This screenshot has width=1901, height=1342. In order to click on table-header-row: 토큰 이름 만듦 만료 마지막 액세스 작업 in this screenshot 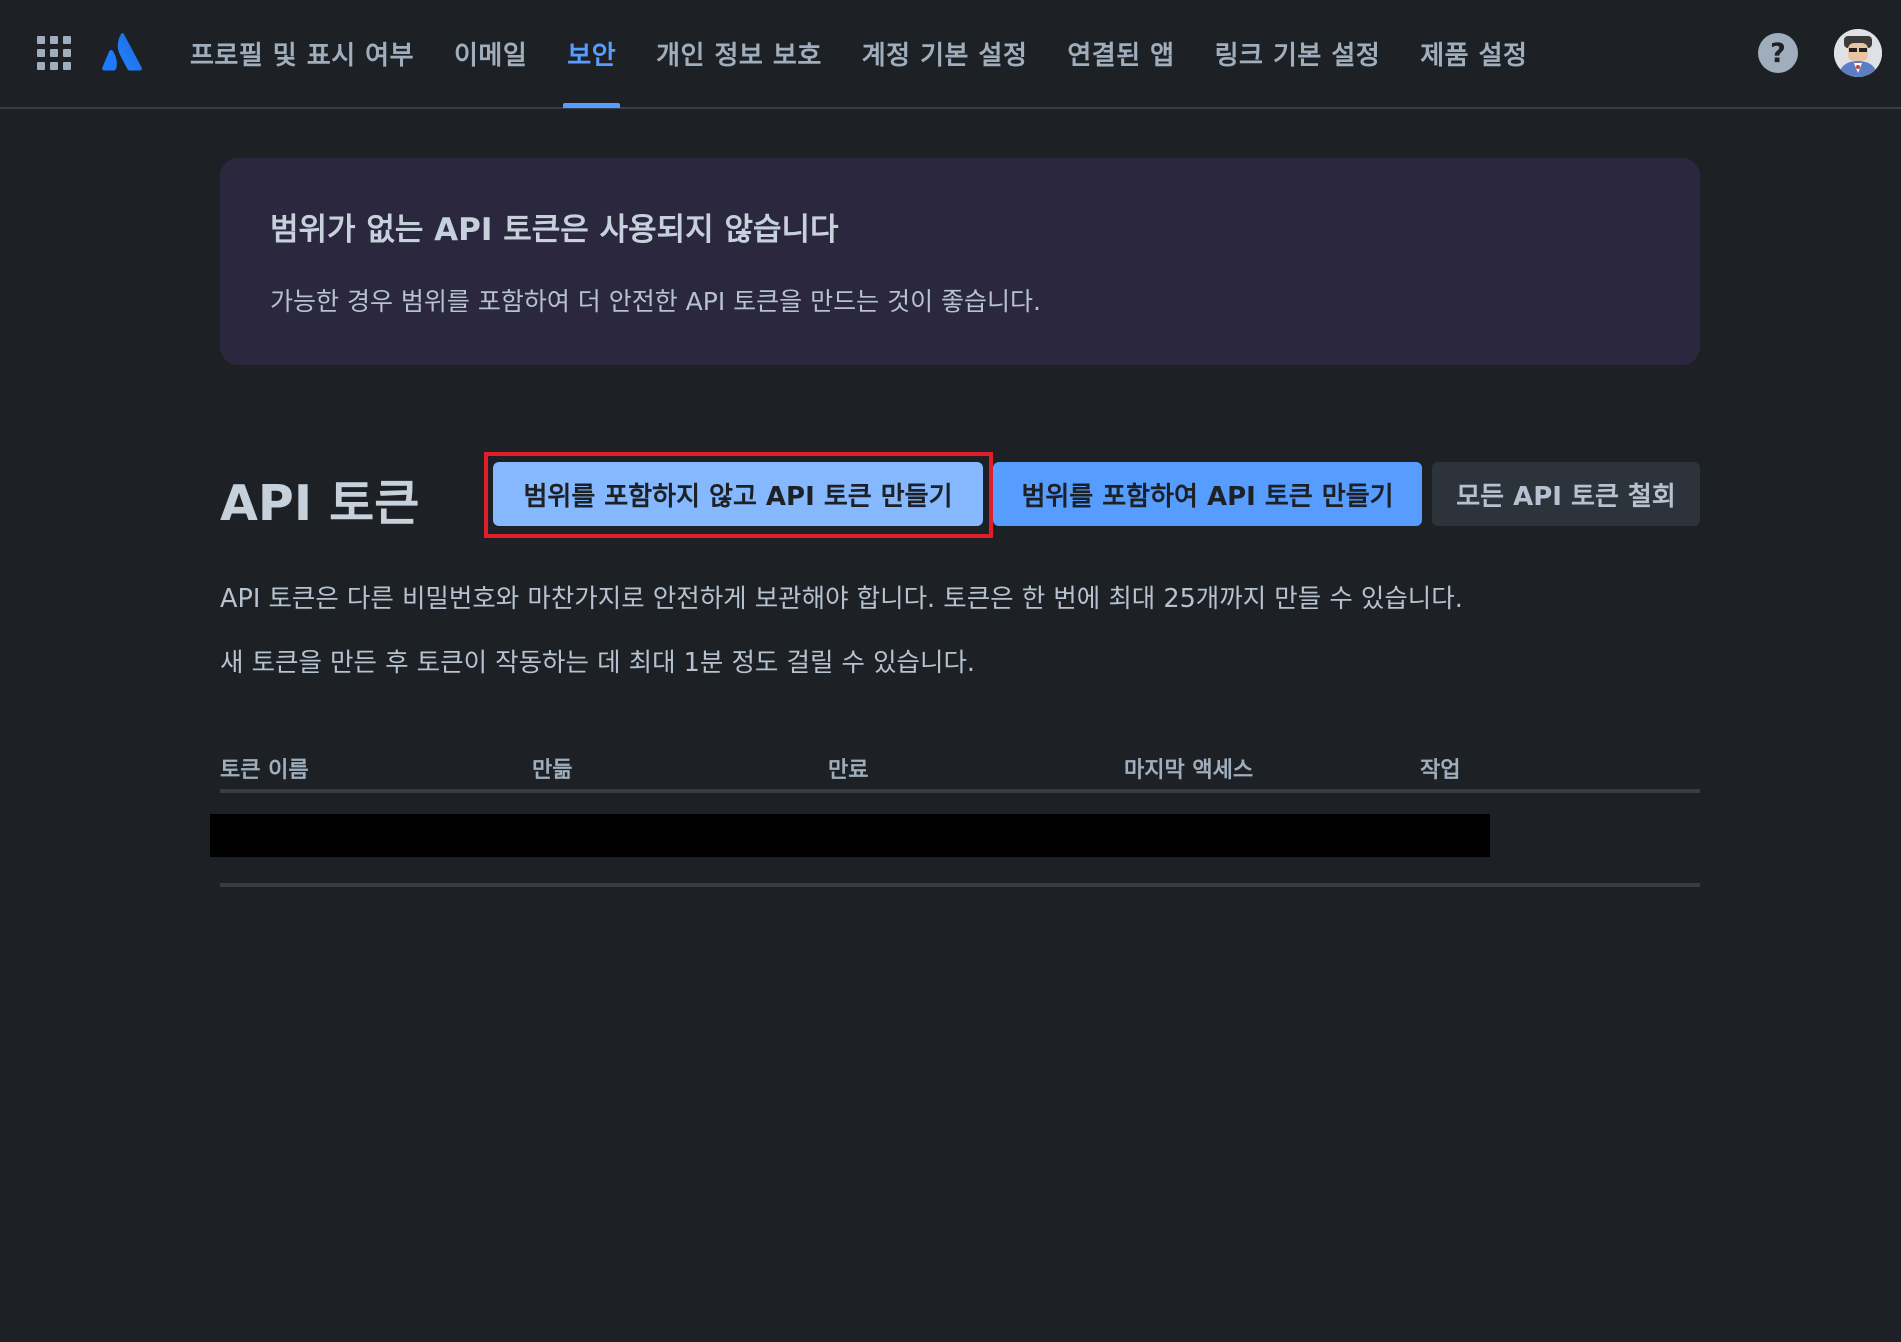, I will do `click(960, 770)`.